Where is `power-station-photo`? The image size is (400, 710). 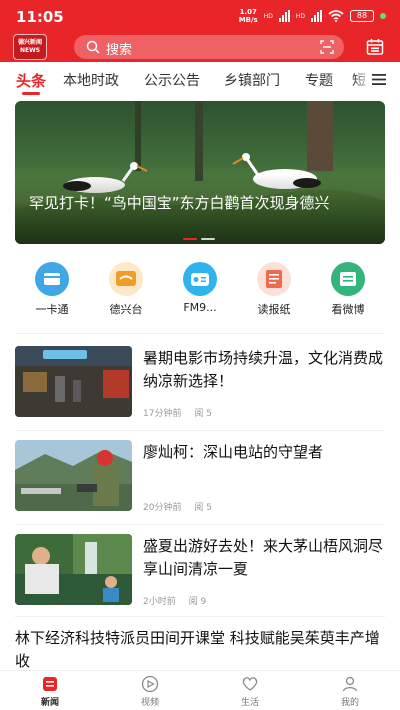 power-station-photo is located at coordinates (73, 475).